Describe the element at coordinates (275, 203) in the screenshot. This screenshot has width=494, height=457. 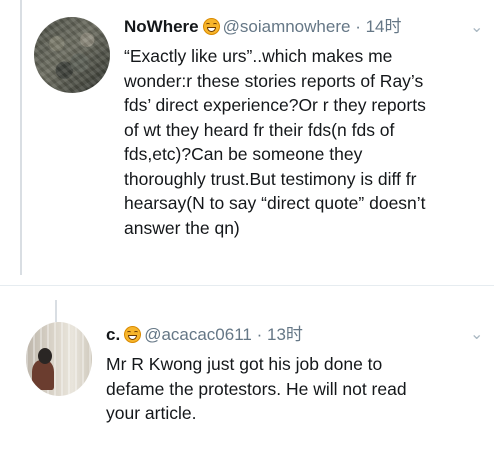
I see `tweet-text-line: hearsay(N to say “direct quote” doesn’t` at that location.